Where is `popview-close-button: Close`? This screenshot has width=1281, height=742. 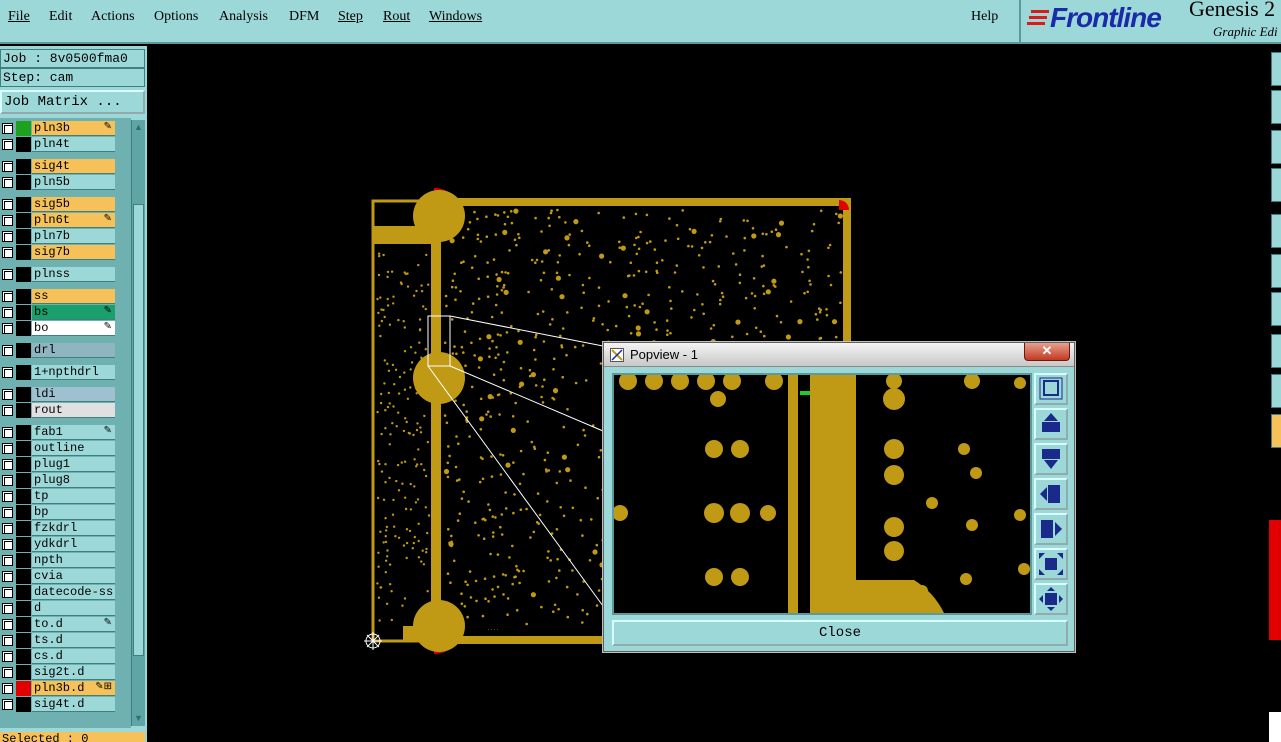
popview-close-button: Close is located at coordinates (840, 633).